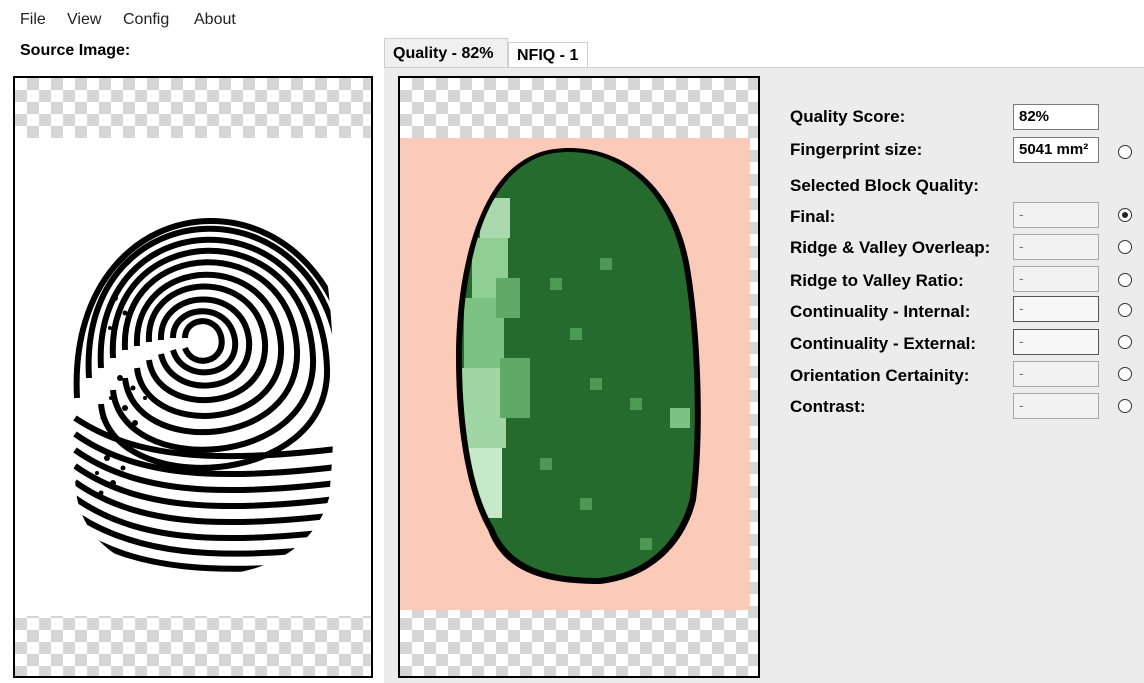 This screenshot has width=1144, height=683. Describe the element at coordinates (880, 375) in the screenshot. I see `orientation-certainity-label: Orientation Certainity:` at that location.